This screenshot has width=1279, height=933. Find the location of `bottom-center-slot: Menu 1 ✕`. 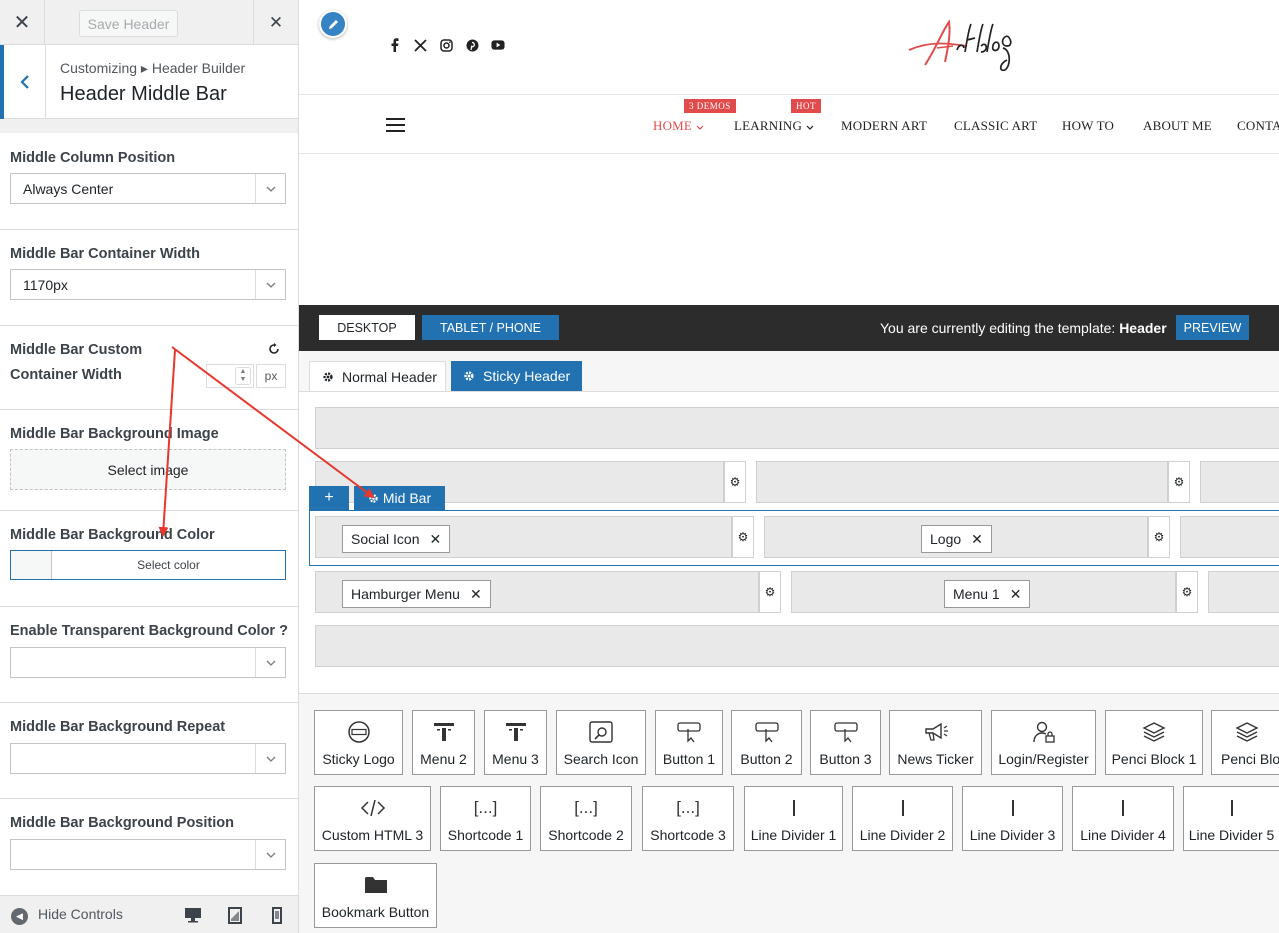

bottom-center-slot: Menu 1 ✕ is located at coordinates (983, 592).